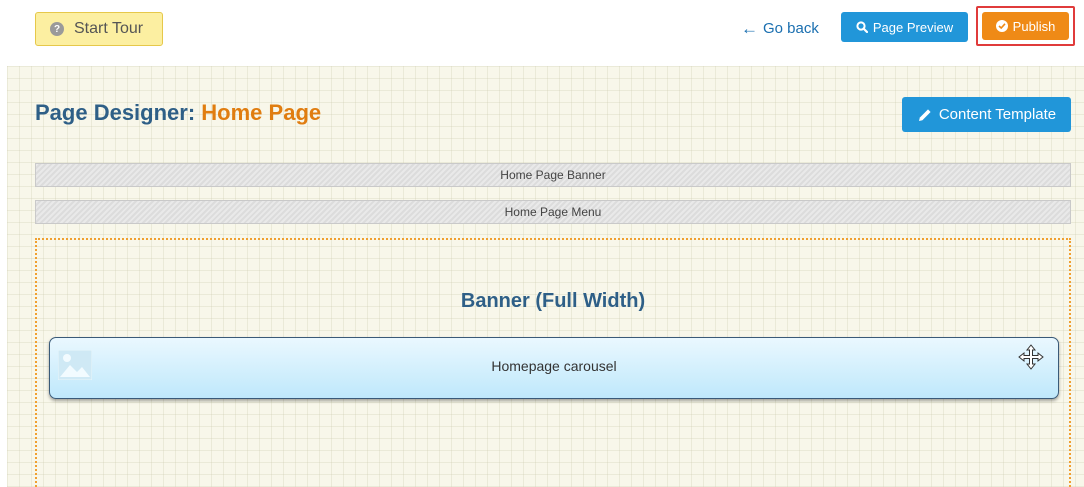 Image resolution: width=1084 pixels, height=487 pixels. I want to click on widget-label: Homepage carousel, so click(554, 366).